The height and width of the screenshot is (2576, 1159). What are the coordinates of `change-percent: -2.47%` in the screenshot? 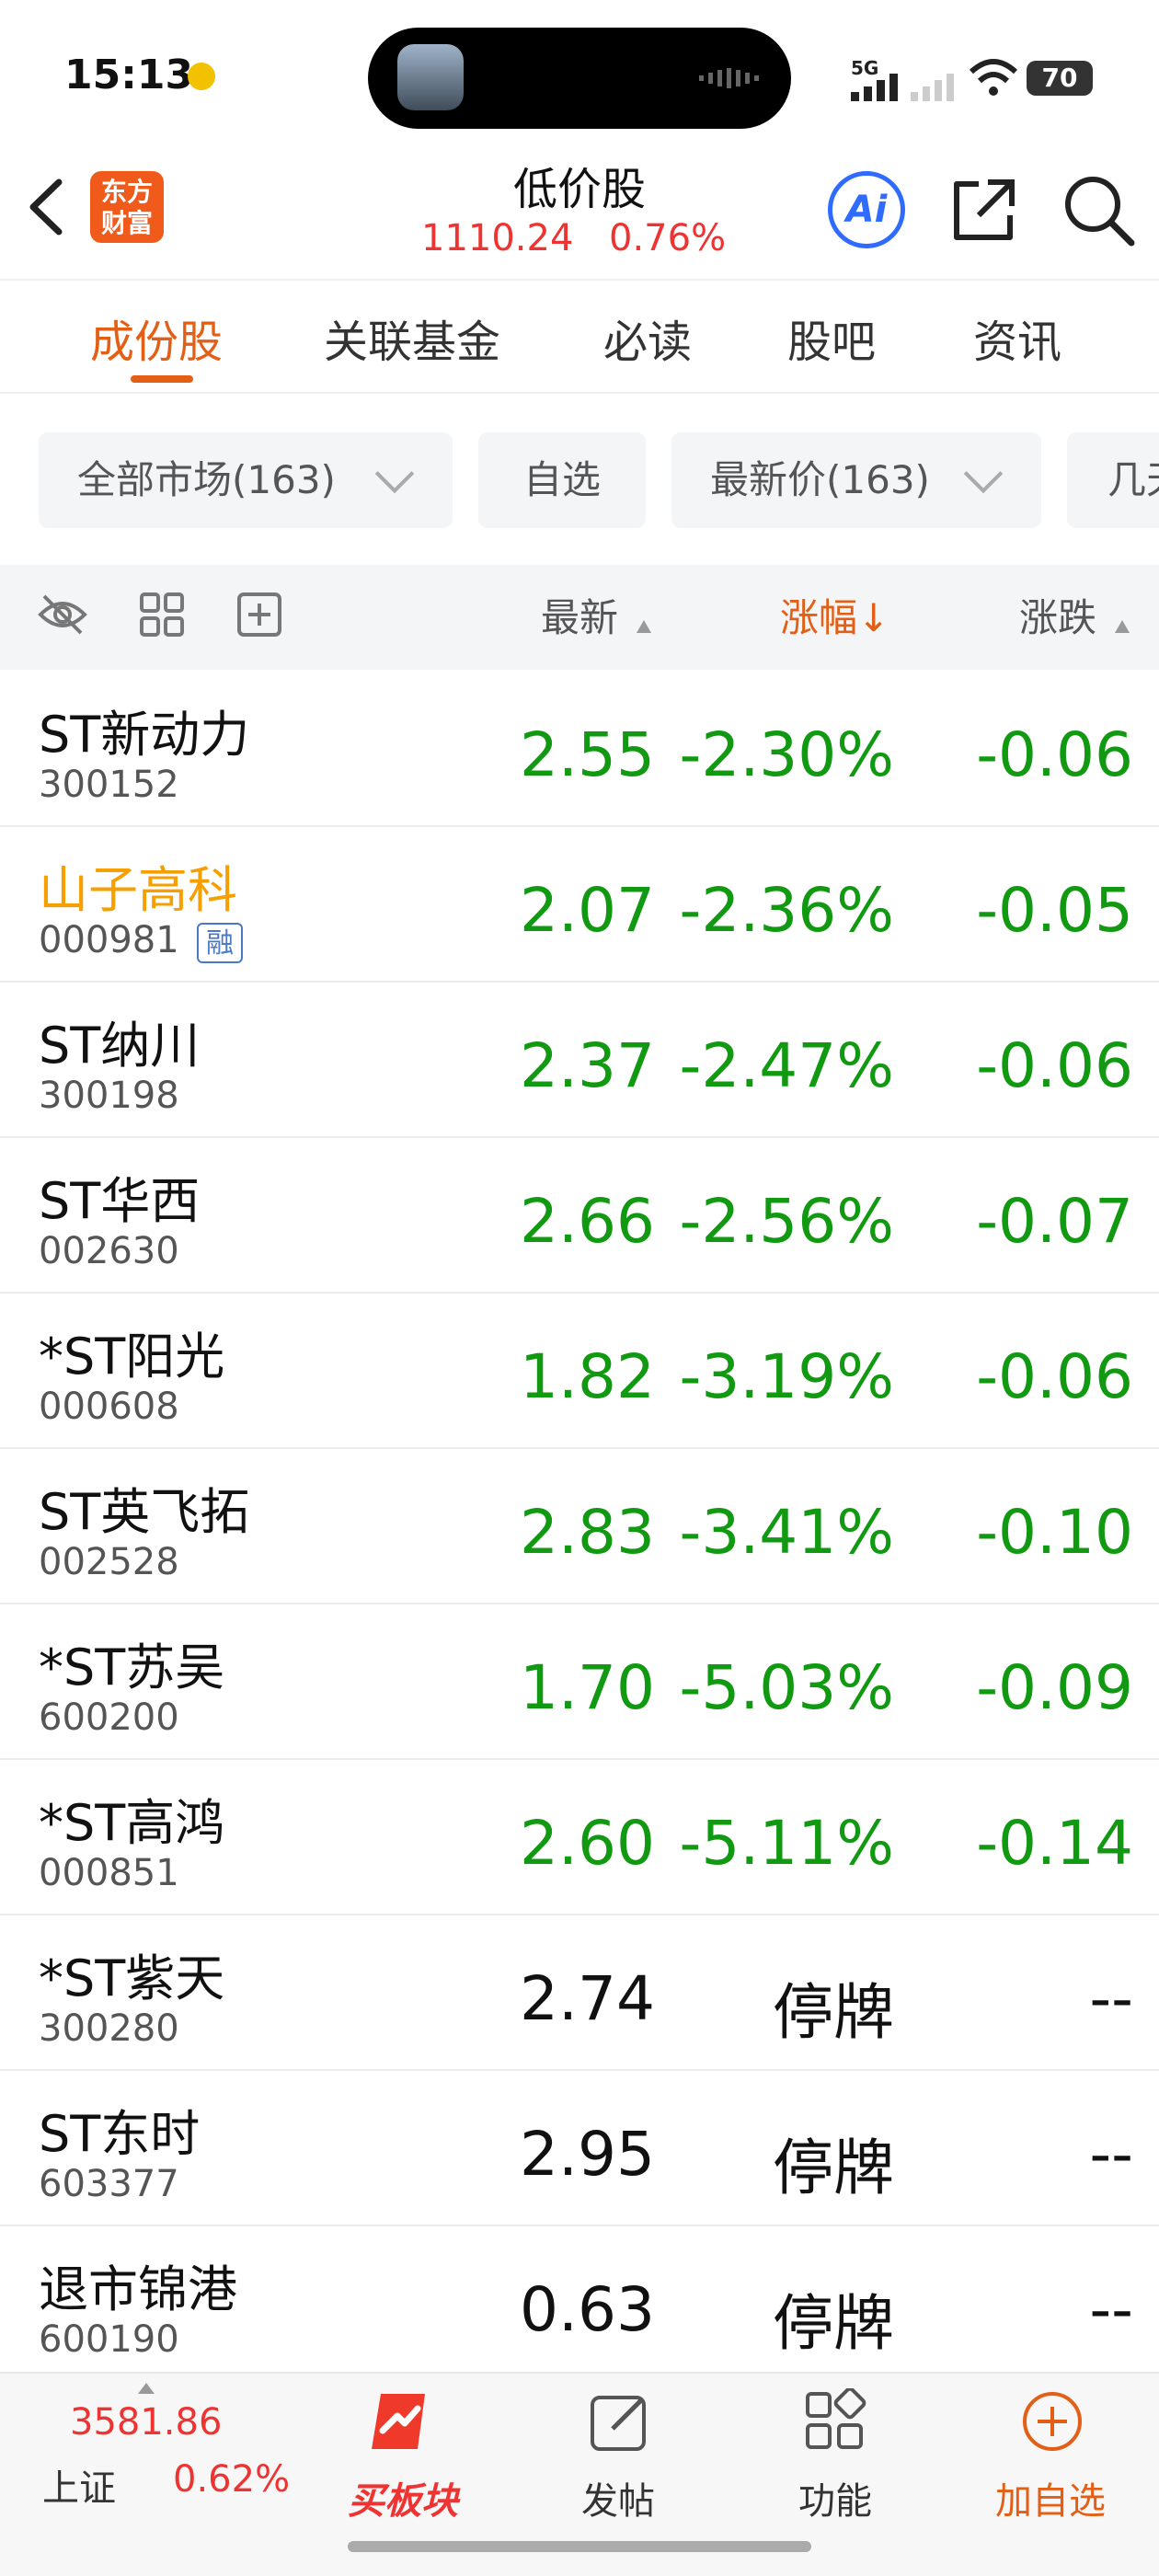 It's located at (786, 1065).